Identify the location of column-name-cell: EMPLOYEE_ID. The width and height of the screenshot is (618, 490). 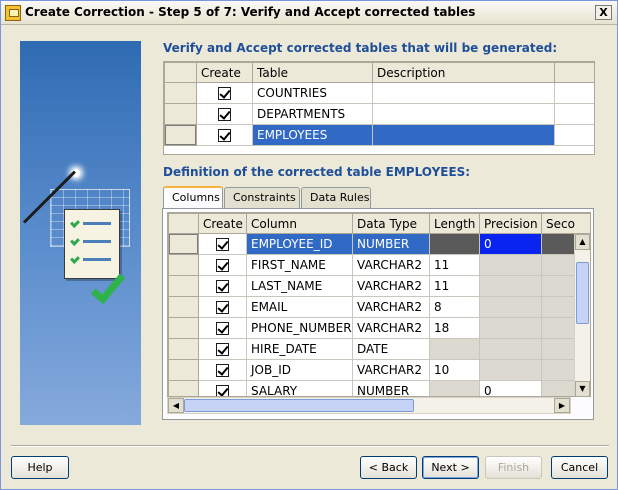
(299, 244).